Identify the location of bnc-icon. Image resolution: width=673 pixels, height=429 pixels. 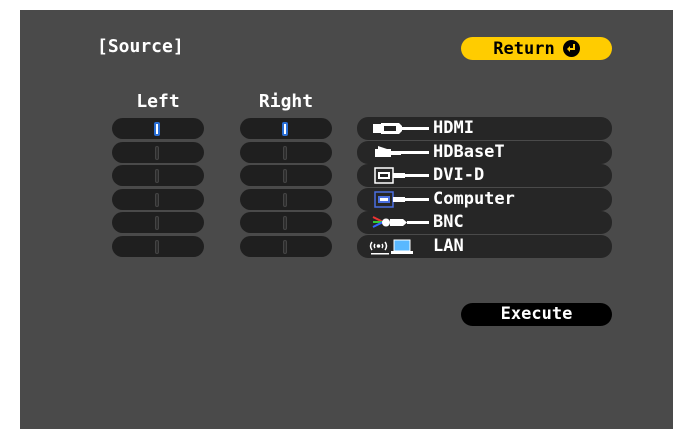
(400, 222).